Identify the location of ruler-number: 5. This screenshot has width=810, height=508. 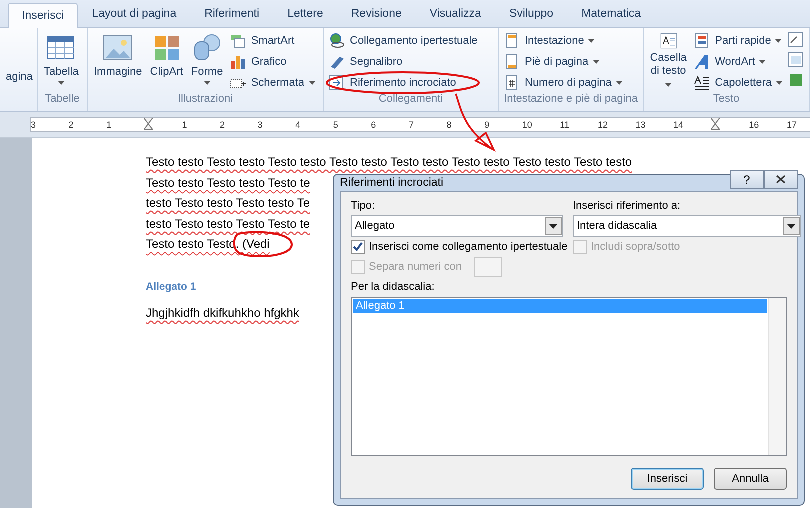
(335, 125).